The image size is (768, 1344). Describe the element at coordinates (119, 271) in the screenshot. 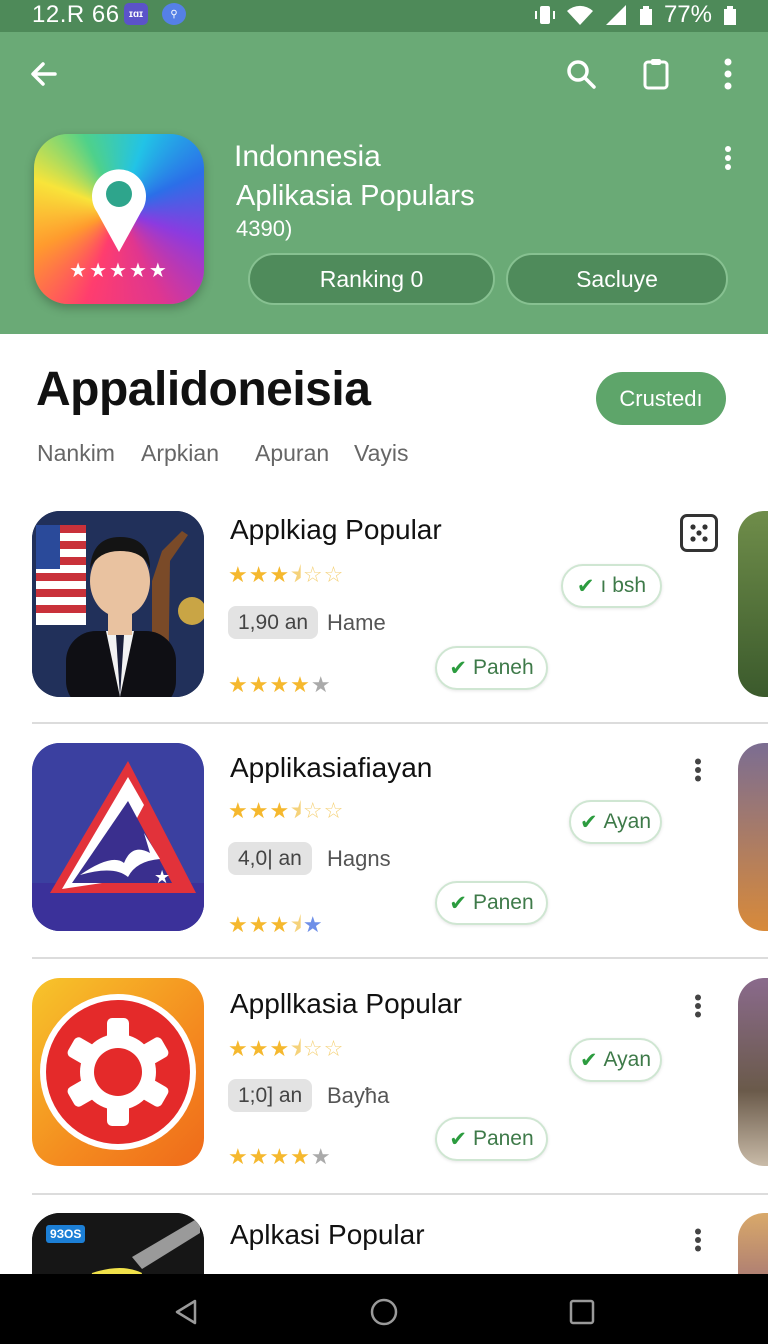

I see `featured-stars: ★★★★★` at that location.